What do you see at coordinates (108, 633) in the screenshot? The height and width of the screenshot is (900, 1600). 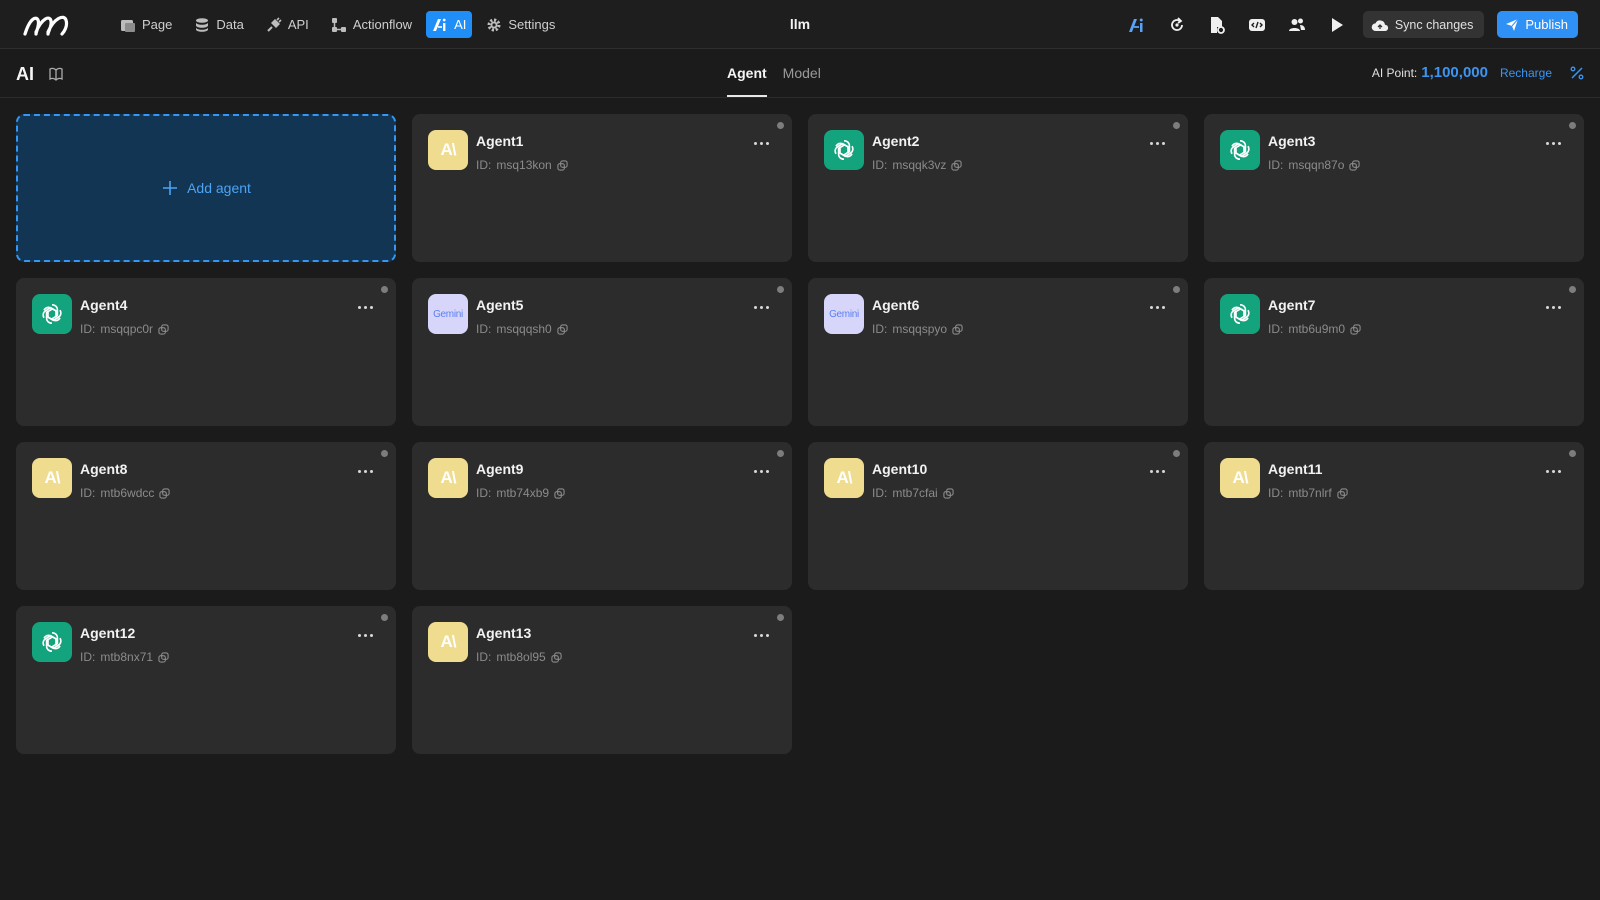 I see `agent-name: Agent12` at bounding box center [108, 633].